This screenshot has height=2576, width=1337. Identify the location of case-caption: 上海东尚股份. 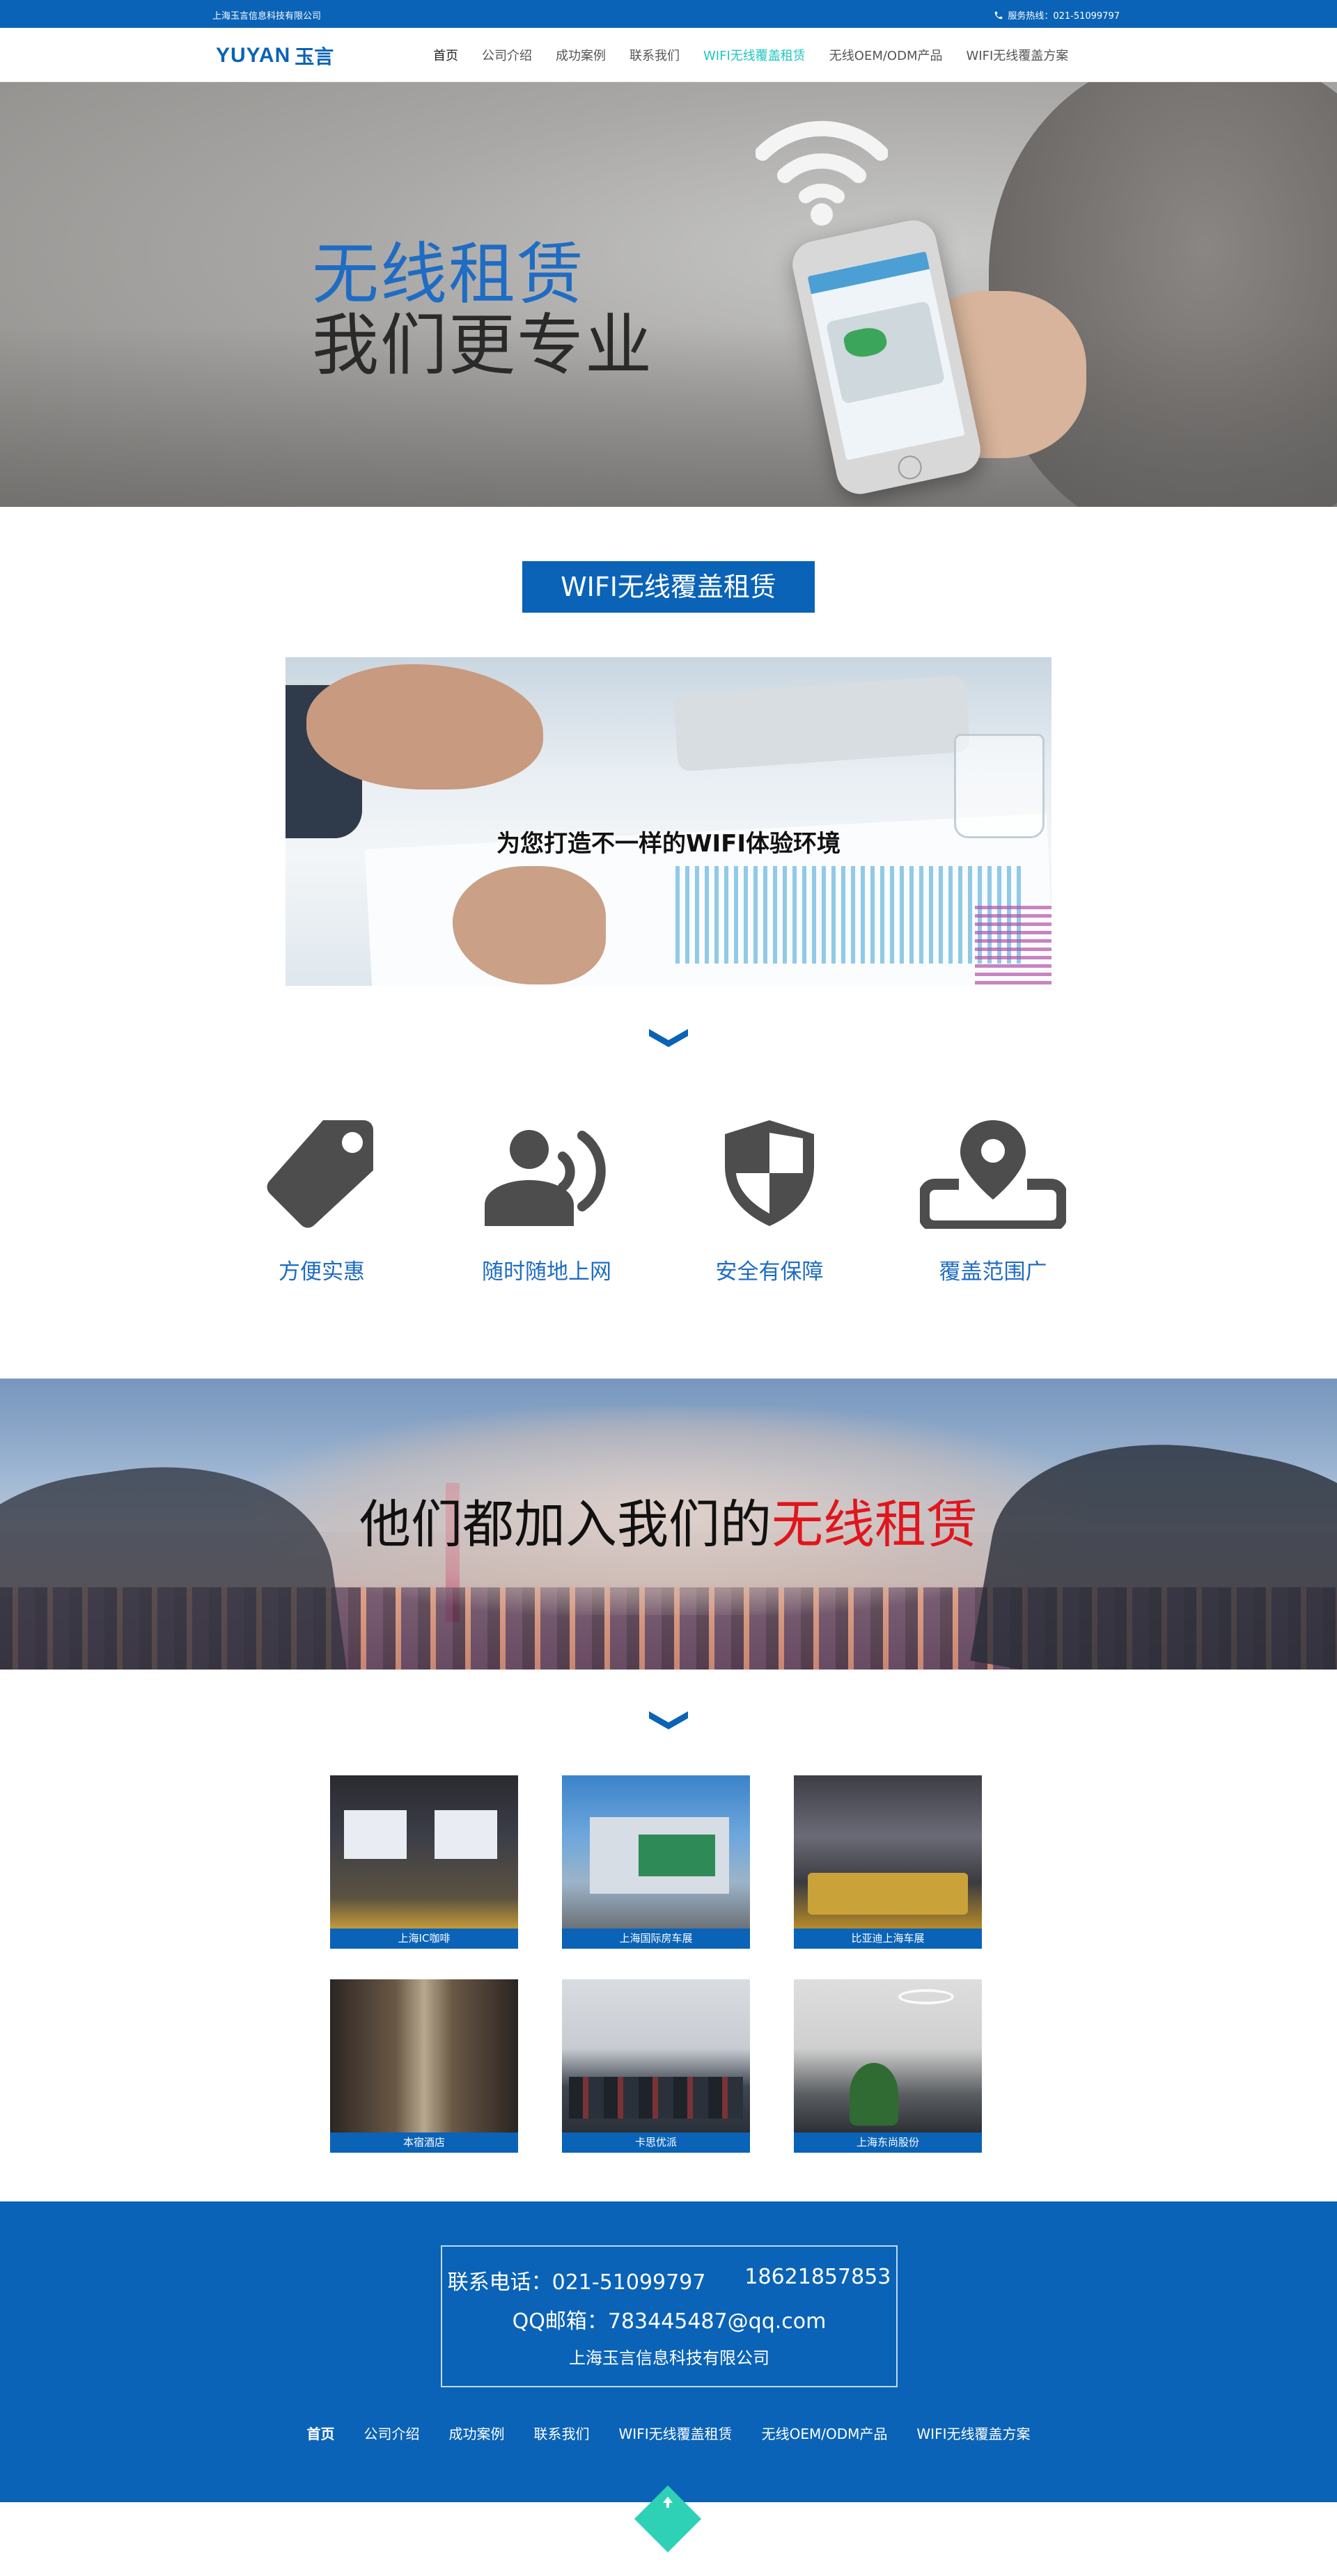
(888, 2143).